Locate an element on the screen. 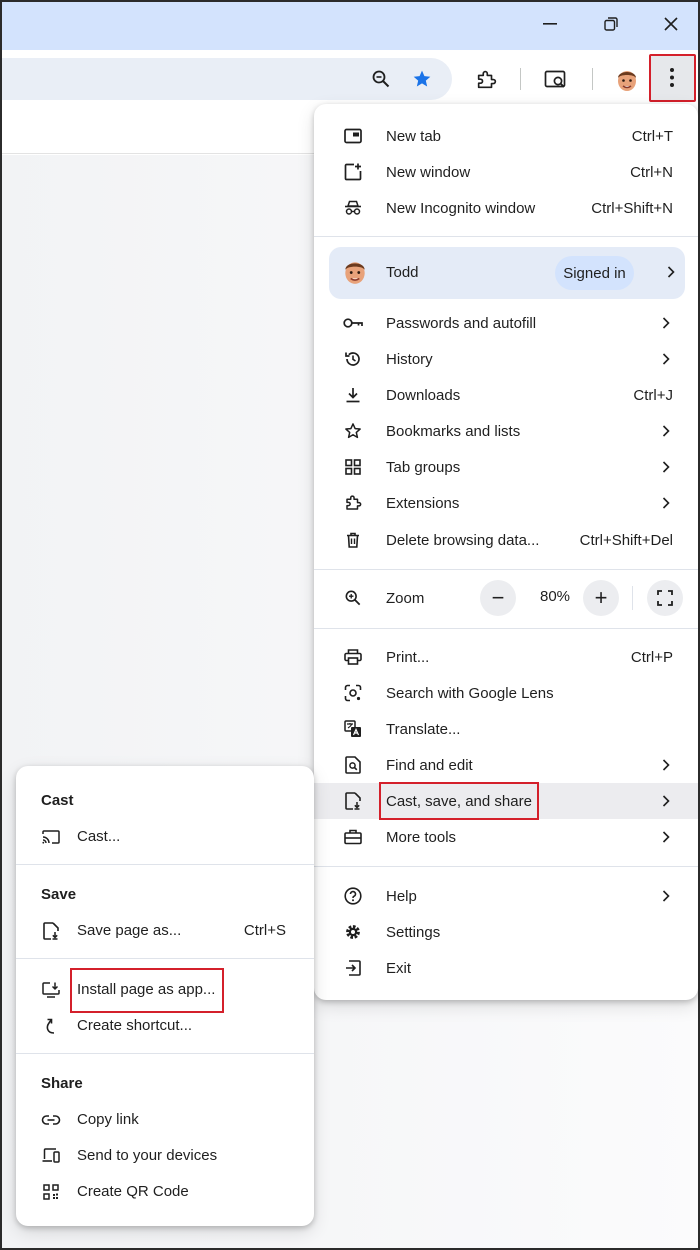 The width and height of the screenshot is (700, 1250). menu-item-downloads: Downloads Ctrl+J is located at coordinates (506, 395).